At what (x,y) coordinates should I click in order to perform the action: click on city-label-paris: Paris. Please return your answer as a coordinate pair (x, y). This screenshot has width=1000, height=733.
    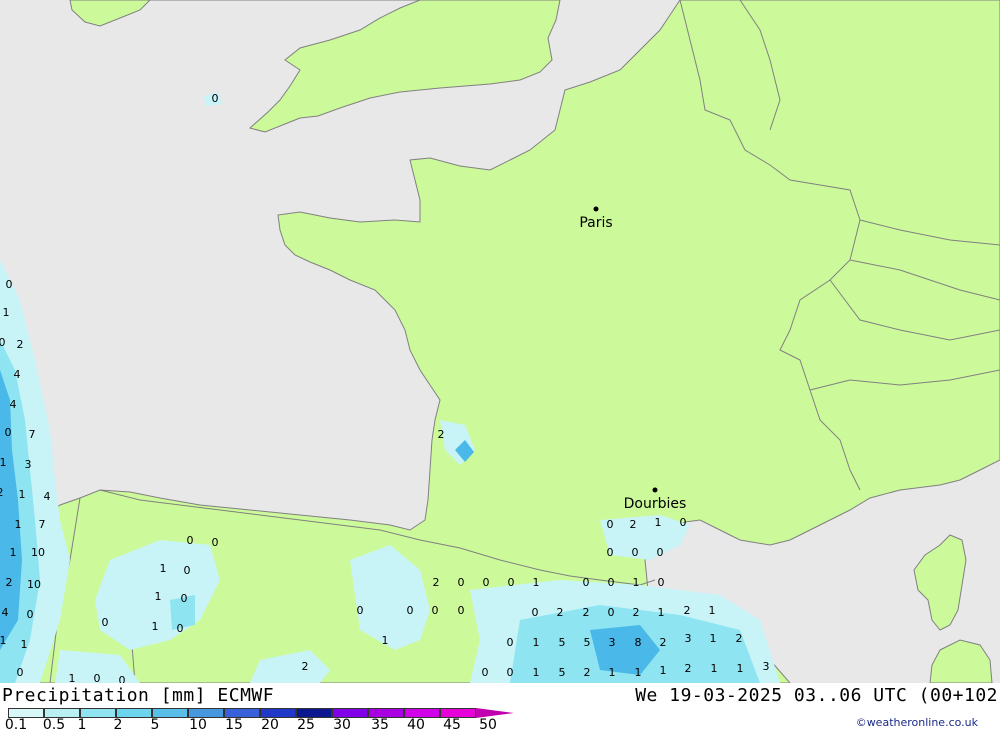
    Looking at the image, I should click on (595, 223).